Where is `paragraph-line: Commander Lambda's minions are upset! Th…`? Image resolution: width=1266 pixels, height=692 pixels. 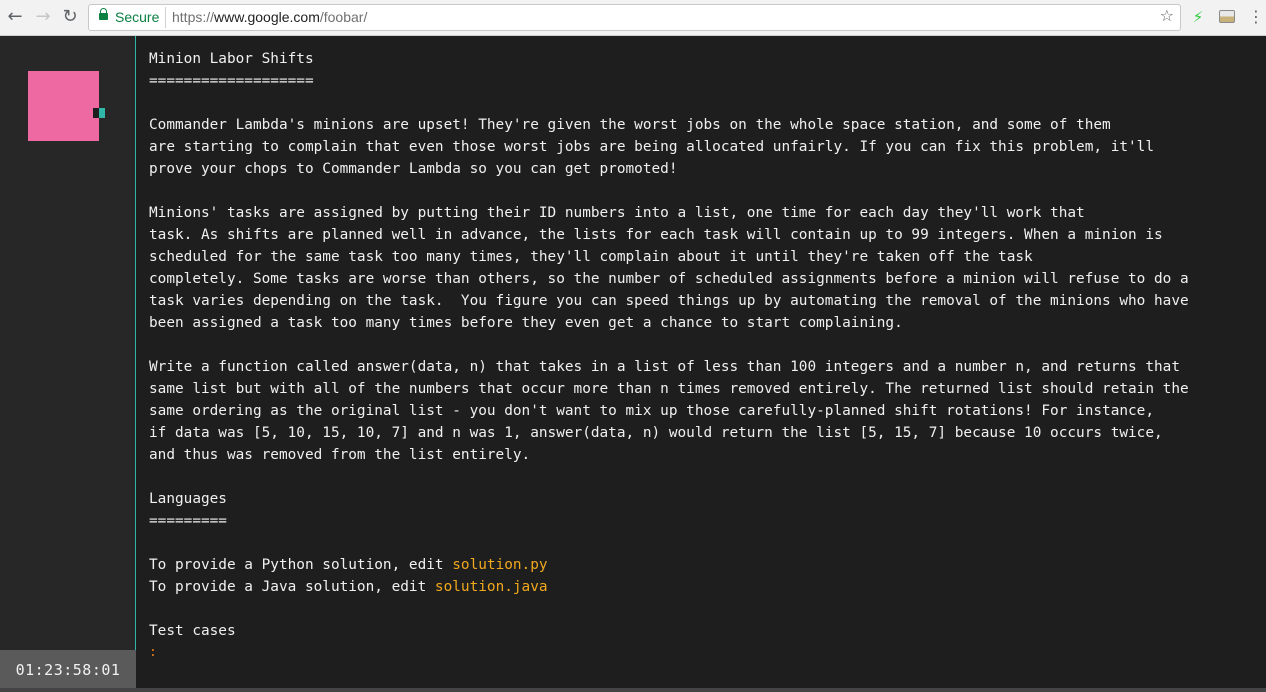 paragraph-line: Commander Lambda's minions are upset! Th… is located at coordinates (630, 125).